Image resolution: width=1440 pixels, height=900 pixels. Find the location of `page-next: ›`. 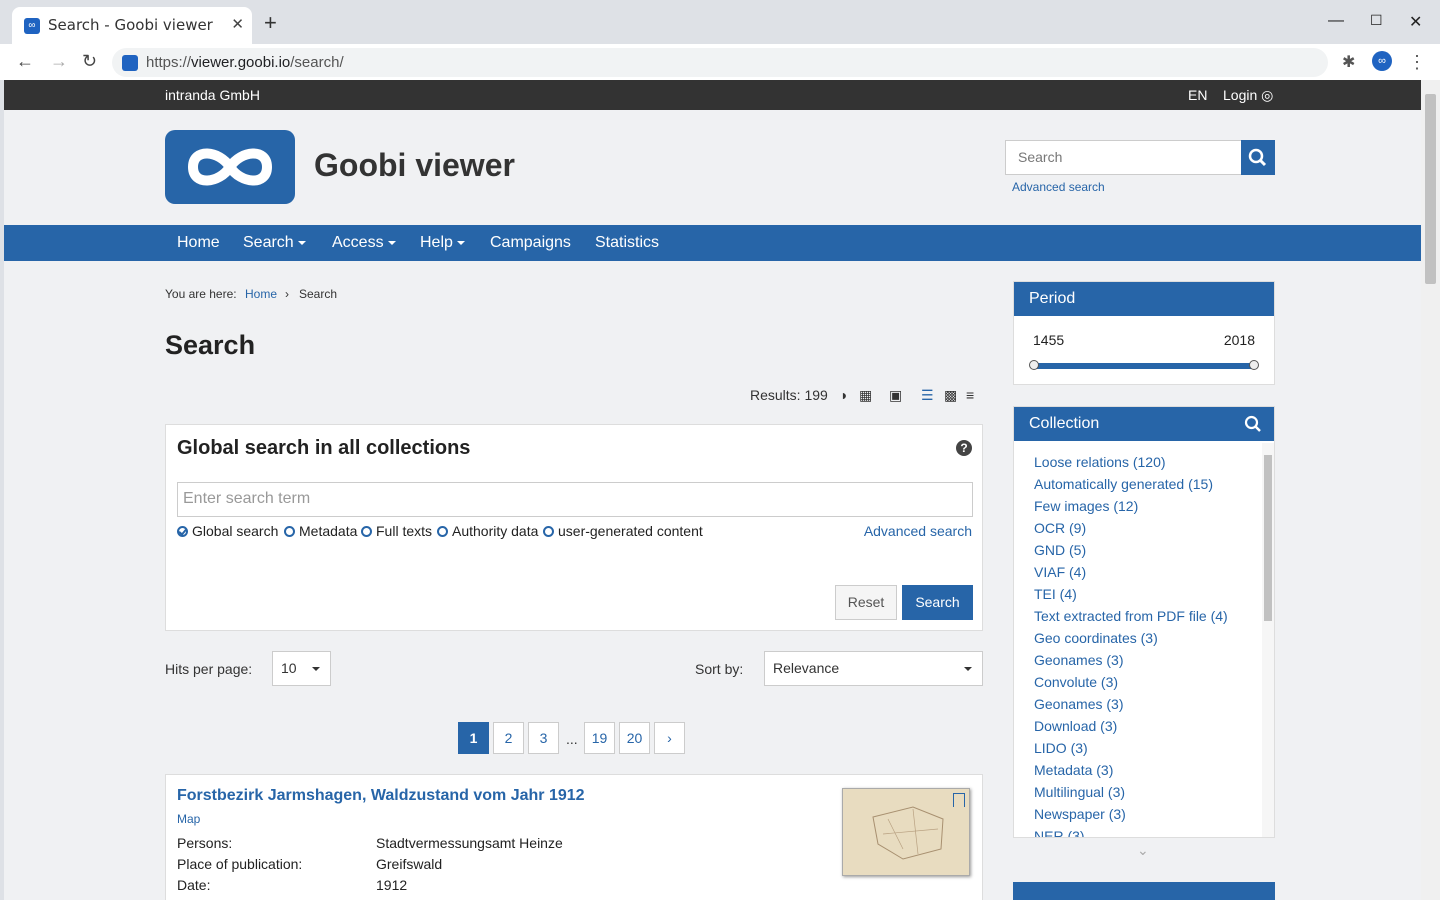

page-next: › is located at coordinates (669, 738).